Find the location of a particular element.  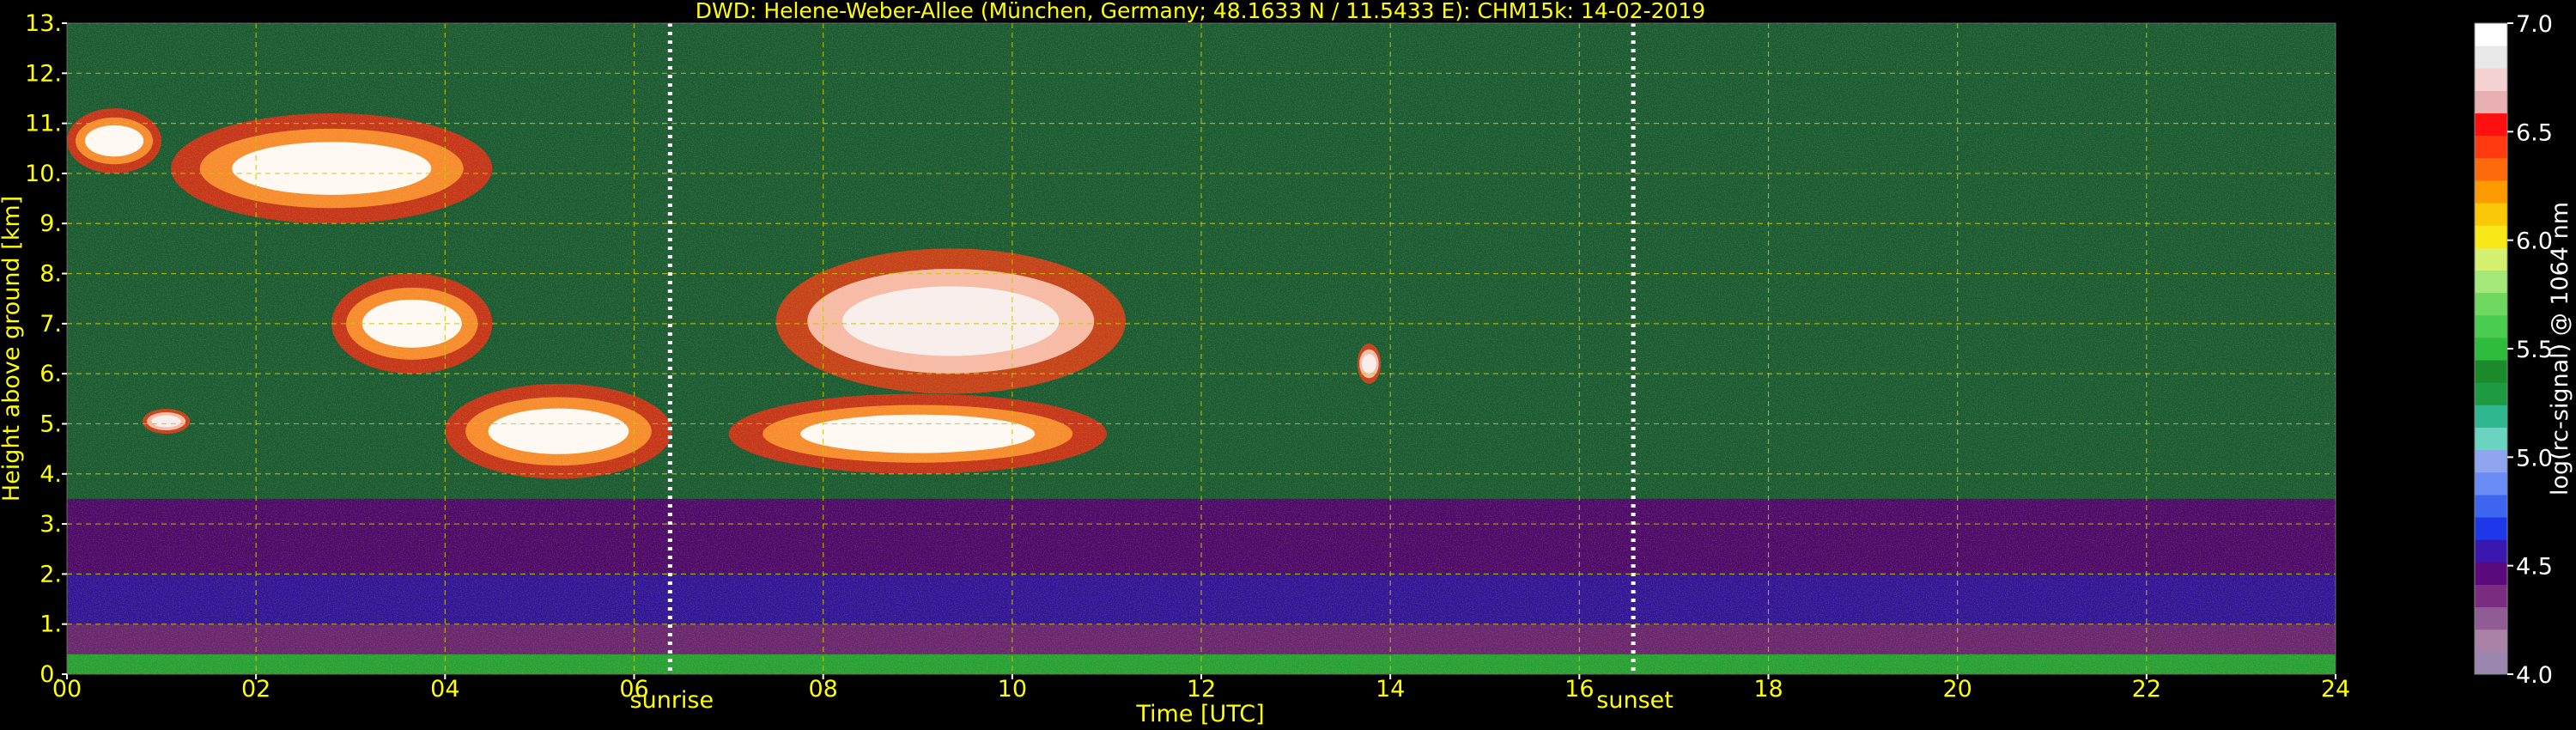

x-tick-label: 14 is located at coordinates (1390, 689).